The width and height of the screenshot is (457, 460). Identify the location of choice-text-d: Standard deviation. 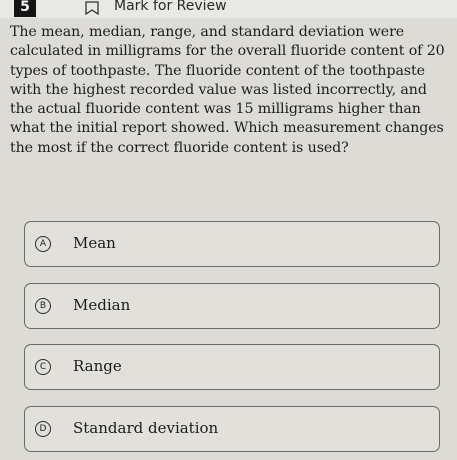
(146, 428).